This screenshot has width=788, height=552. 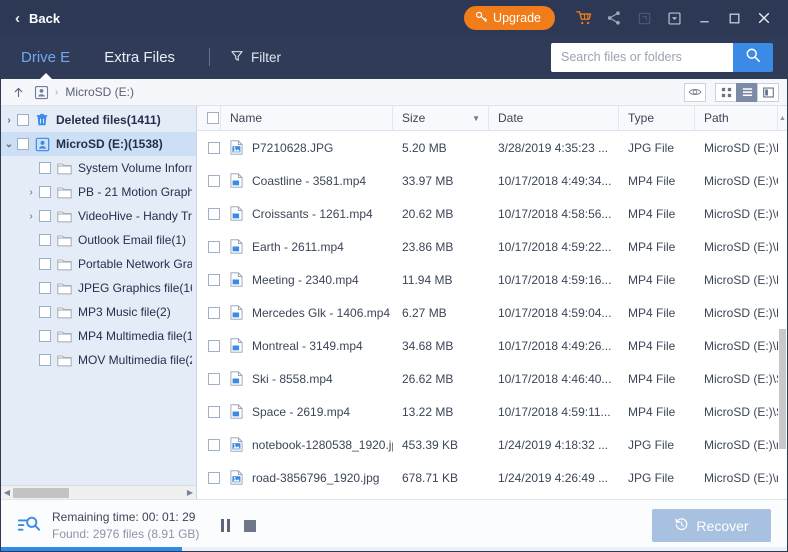 What do you see at coordinates (135, 264) in the screenshot?
I see `tree-item-label: Portable Network Graph` at bounding box center [135, 264].